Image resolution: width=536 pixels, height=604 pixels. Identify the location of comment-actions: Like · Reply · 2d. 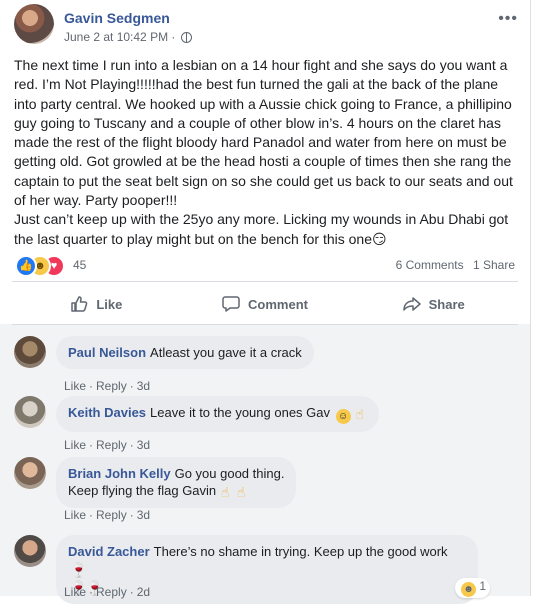
(107, 592).